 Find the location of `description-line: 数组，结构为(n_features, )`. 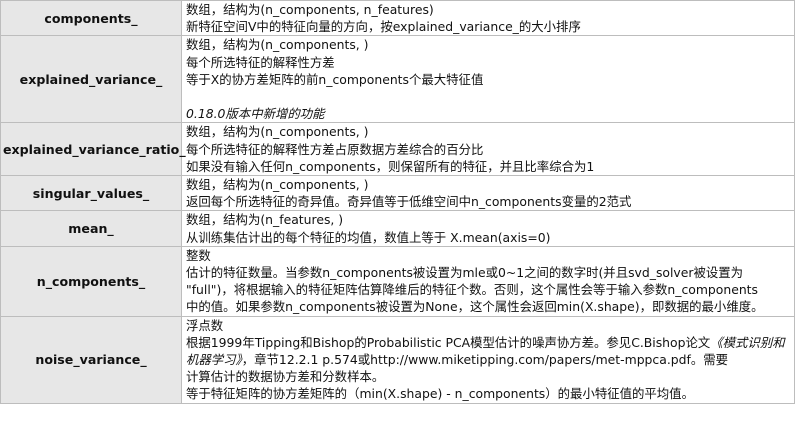

description-line: 数组，结构为(n_features, ) is located at coordinates (265, 220).